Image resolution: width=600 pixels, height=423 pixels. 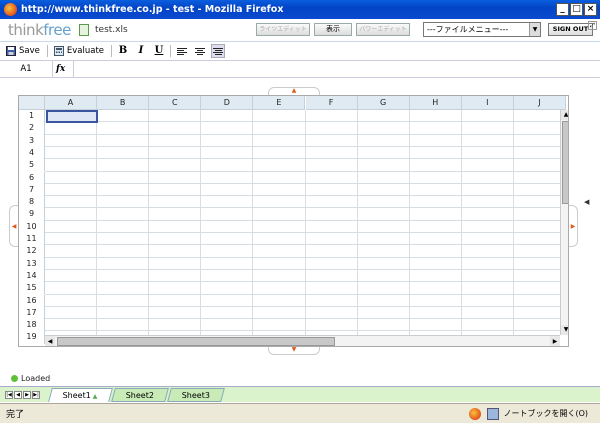 I want to click on notebook-link: ノートブックを開く(O), so click(x=545, y=413).